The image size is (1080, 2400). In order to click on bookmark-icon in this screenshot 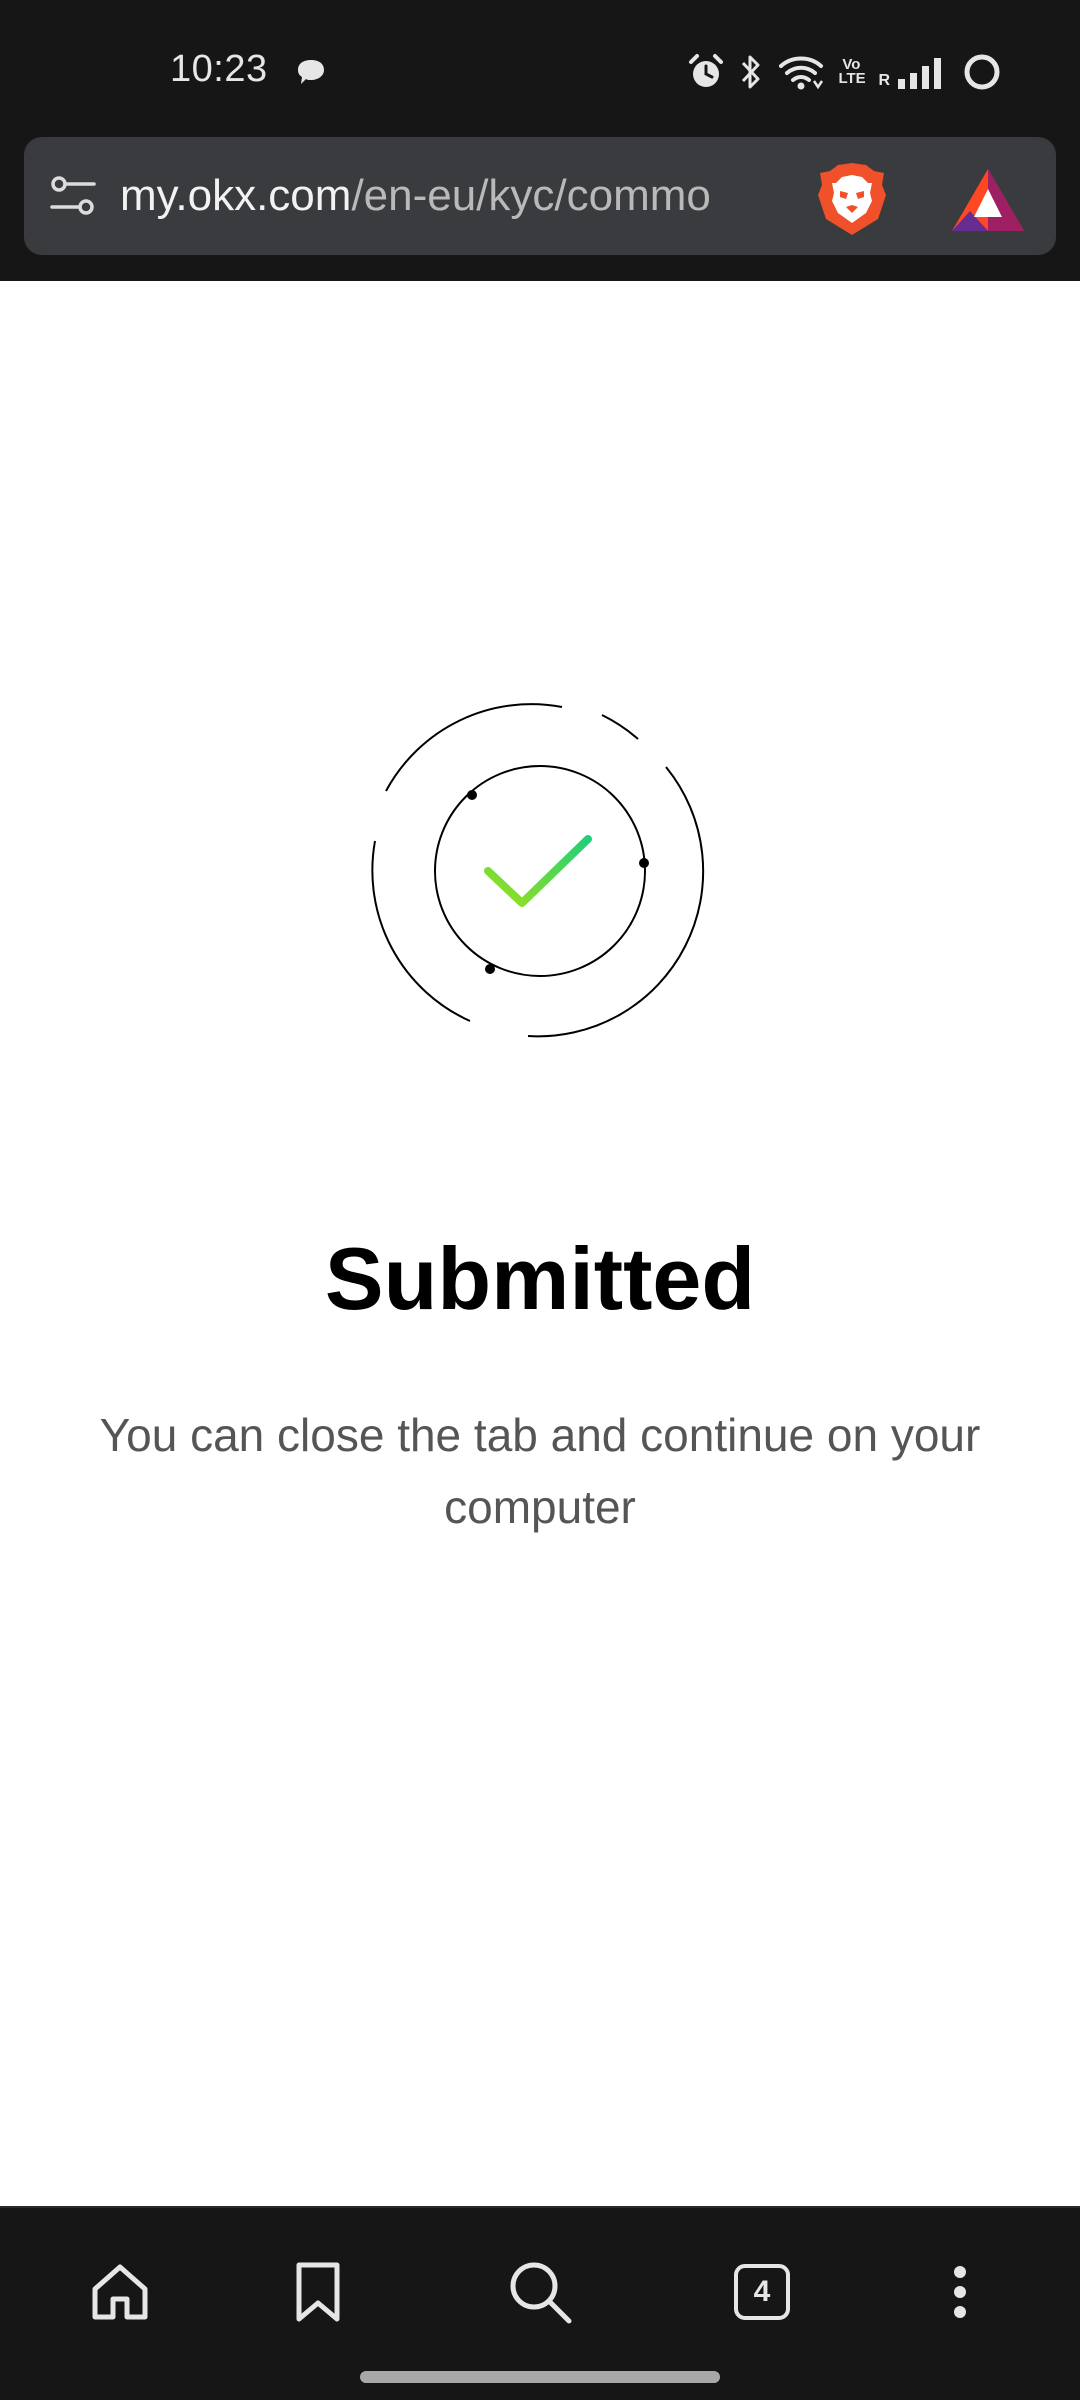, I will do `click(318, 2292)`.